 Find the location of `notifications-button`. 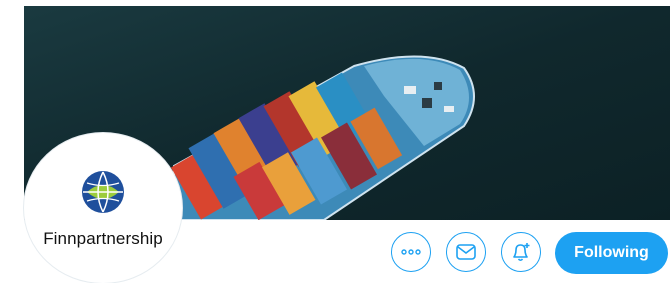

notifications-button is located at coordinates (521, 252).